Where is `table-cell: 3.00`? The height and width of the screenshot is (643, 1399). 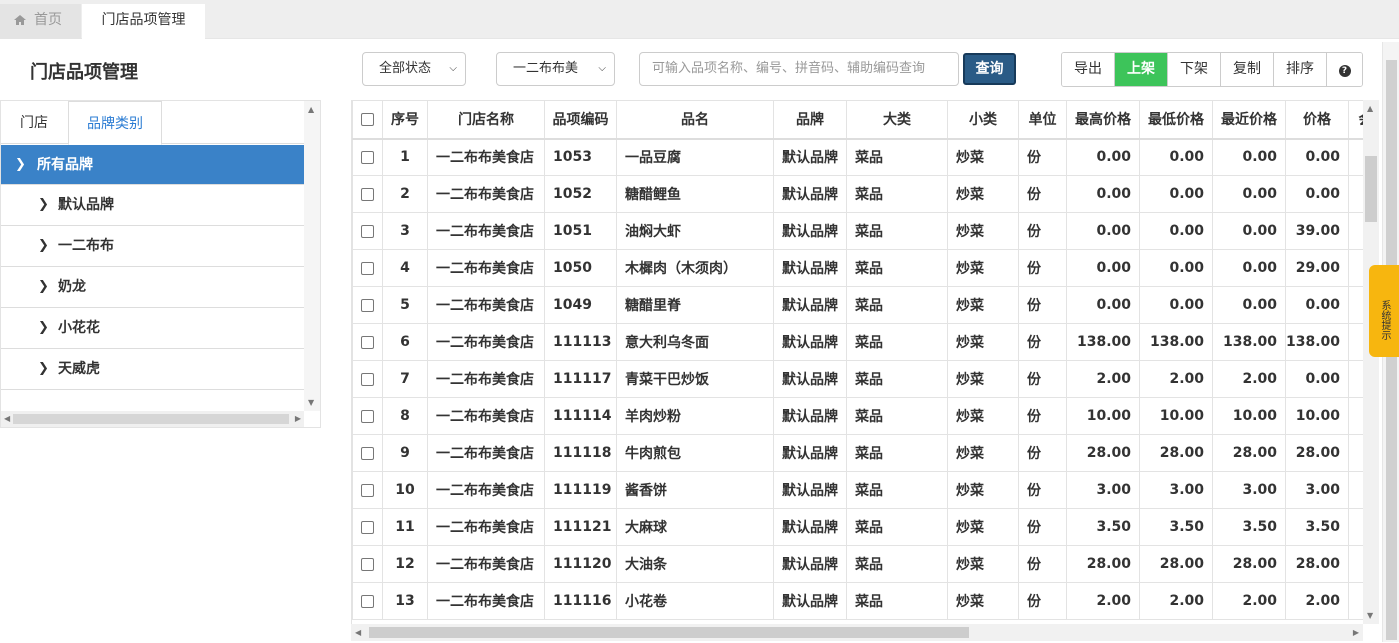 table-cell: 3.00 is located at coordinates (1317, 490).